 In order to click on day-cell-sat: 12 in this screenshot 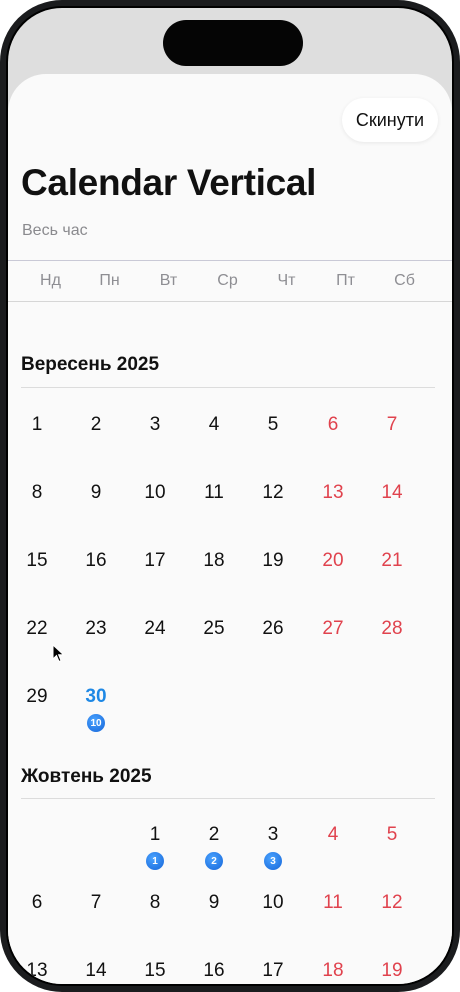, I will do `click(392, 903)`.